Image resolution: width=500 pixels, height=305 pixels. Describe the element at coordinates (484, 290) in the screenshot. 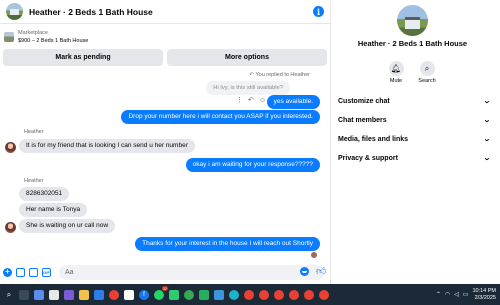

I see `clock-time: 10:14 PM` at that location.